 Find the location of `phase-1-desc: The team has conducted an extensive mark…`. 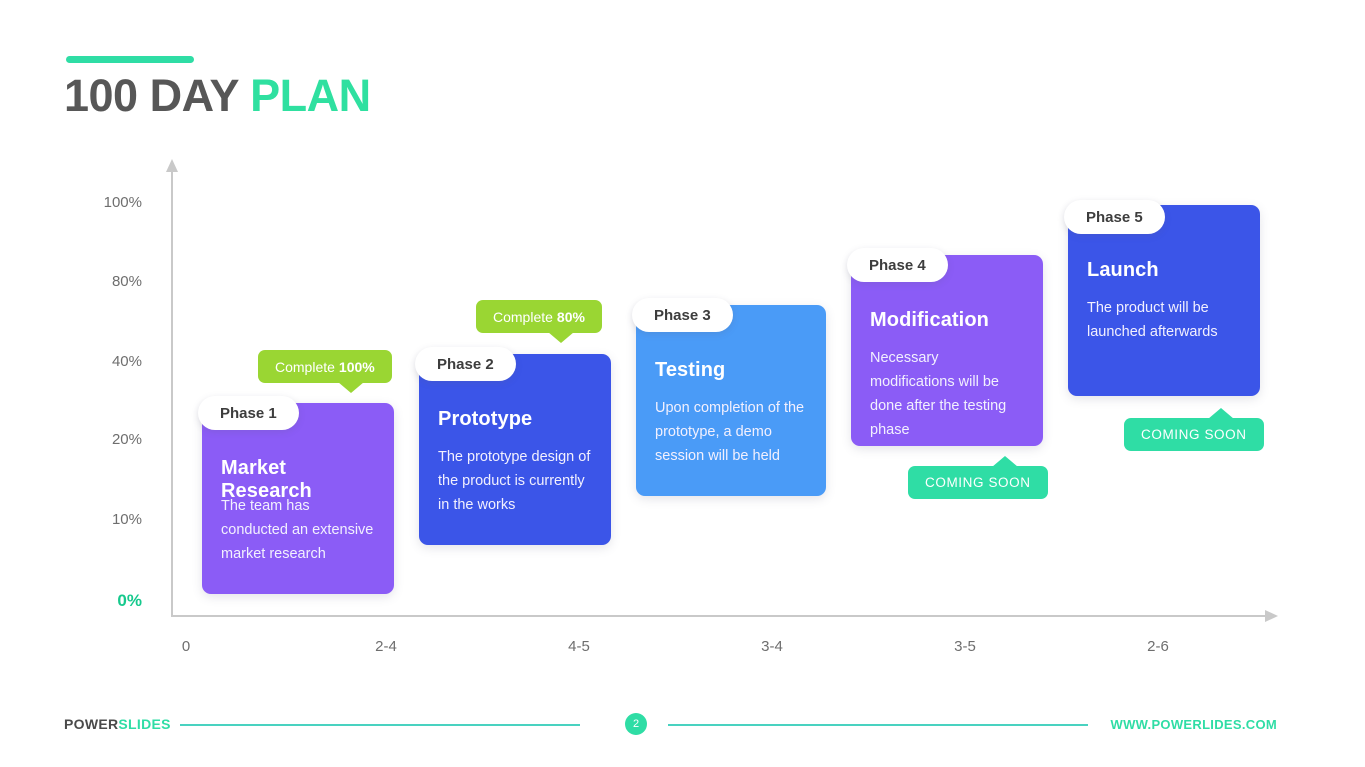

phase-1-desc: The team has conducted an extensive mark… is located at coordinates (297, 530).